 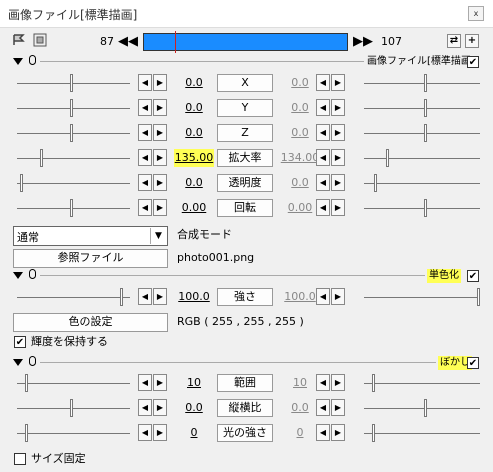 What do you see at coordinates (90, 258) in the screenshot?
I see `browse-file-button: 参照ファイル` at bounding box center [90, 258].